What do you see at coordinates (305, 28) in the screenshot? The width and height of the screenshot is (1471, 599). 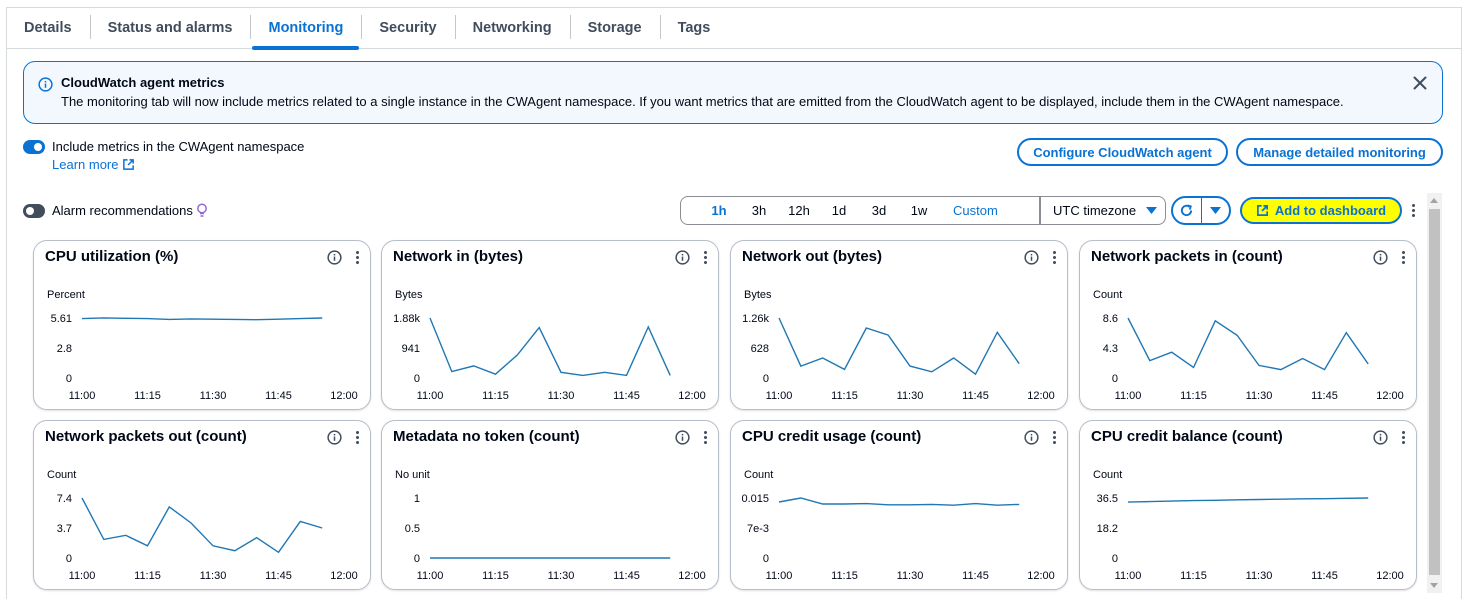 I see `tab-monitoring: Monitoring` at bounding box center [305, 28].